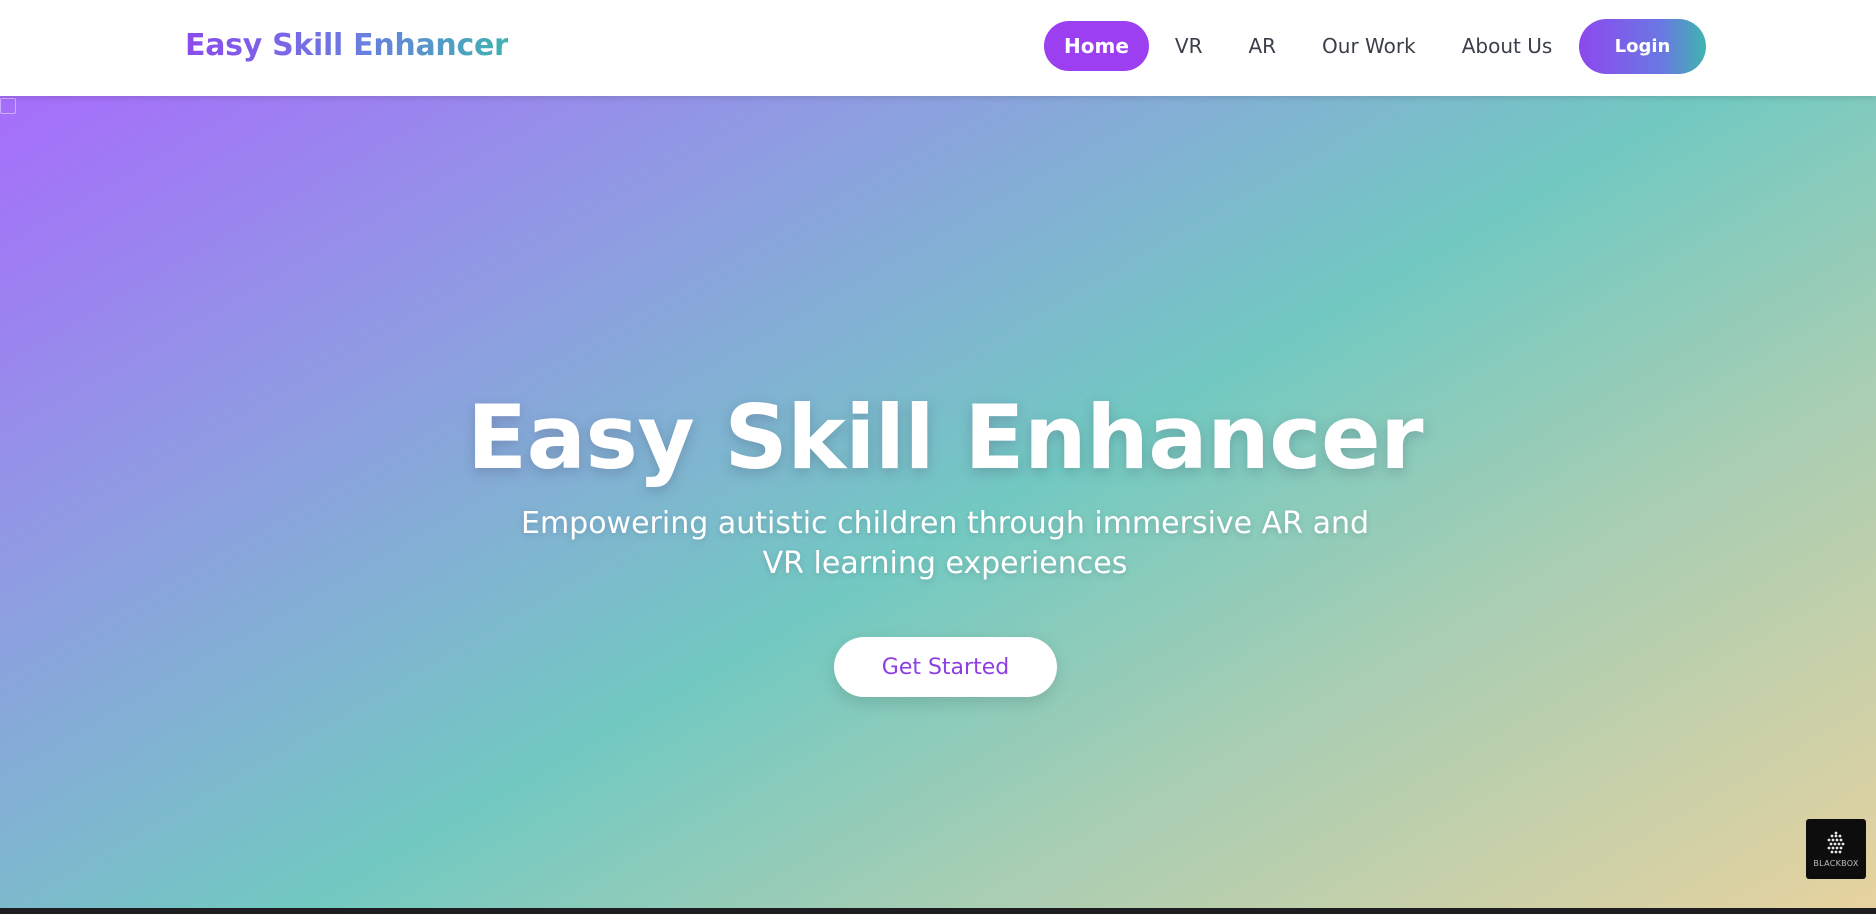 Image resolution: width=1876 pixels, height=914 pixels. Describe the element at coordinates (938, 911) in the screenshot. I see `bottom-edge-bar` at that location.